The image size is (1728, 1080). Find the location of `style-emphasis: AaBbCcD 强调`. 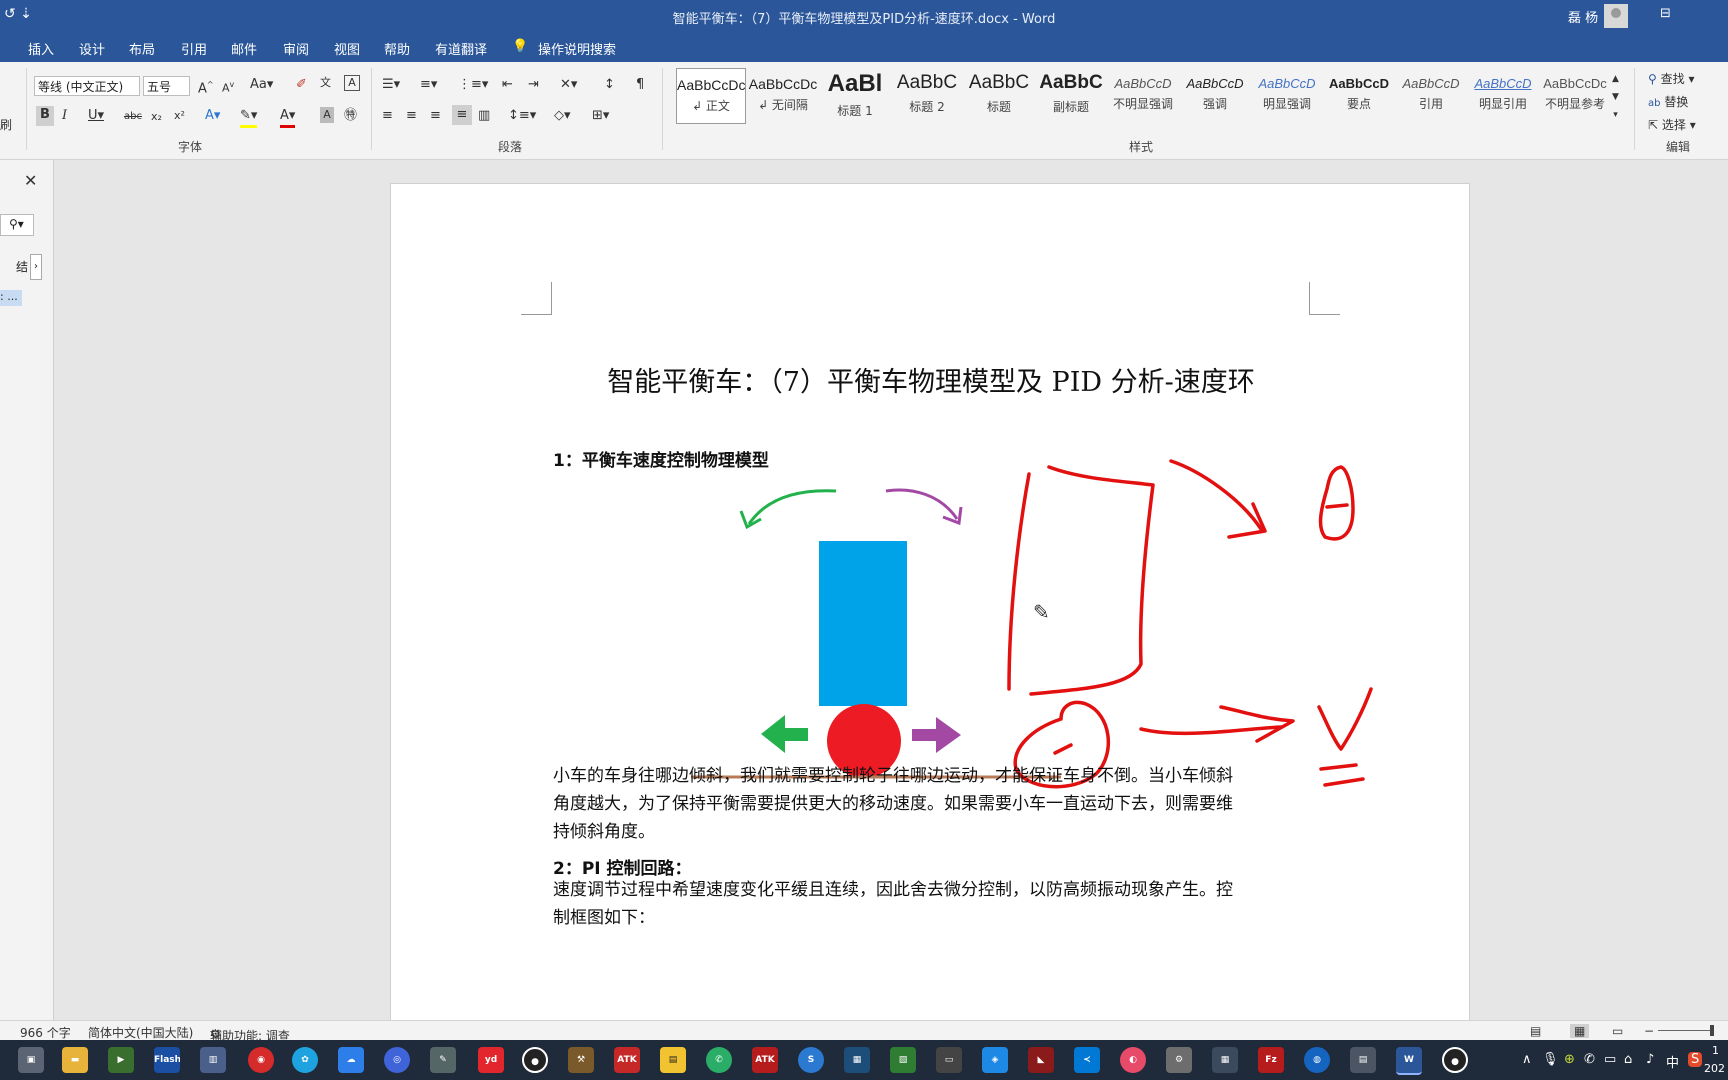

style-emphasis: AaBbCcD 强调 is located at coordinates (1215, 96).